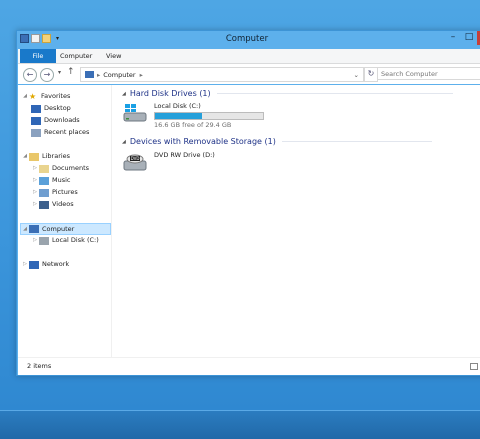 The image size is (480, 439). I want to click on network-icon, so click(34, 264).